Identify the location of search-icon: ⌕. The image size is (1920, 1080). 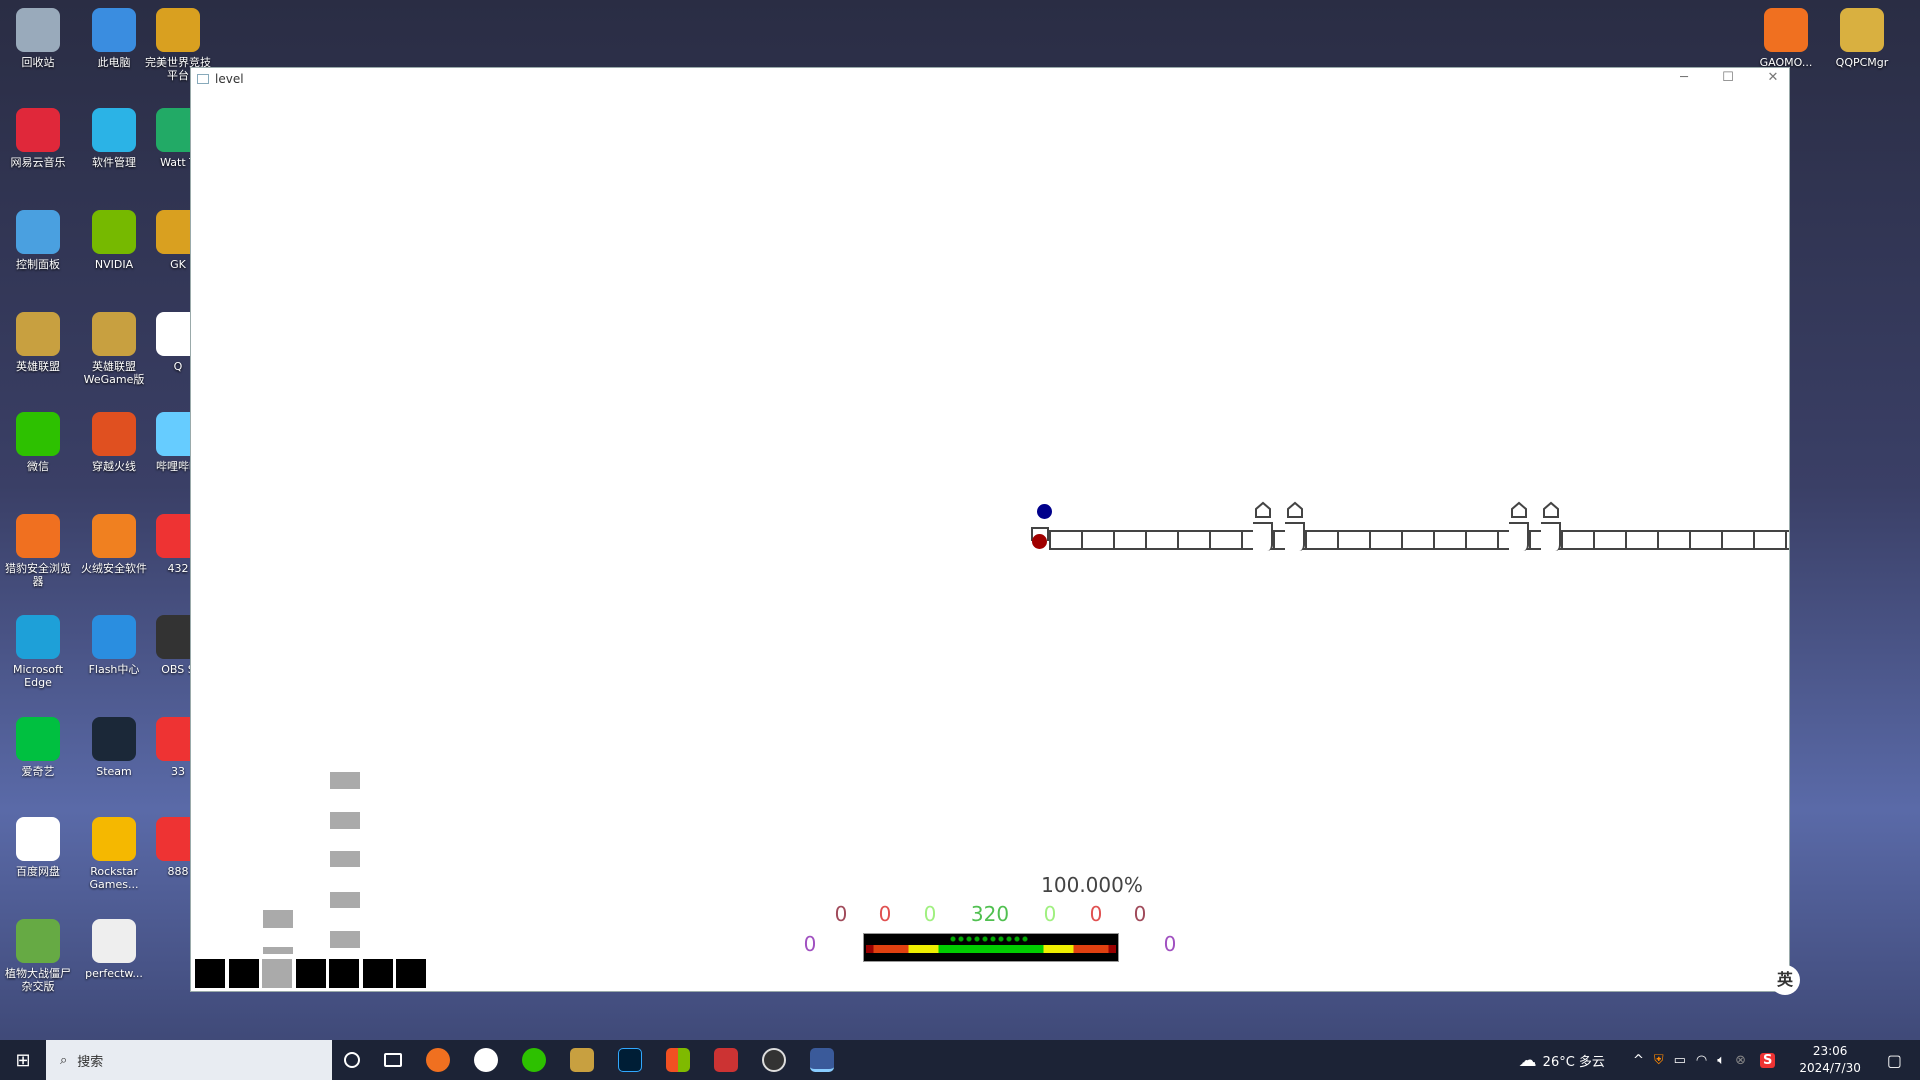
(64, 1060).